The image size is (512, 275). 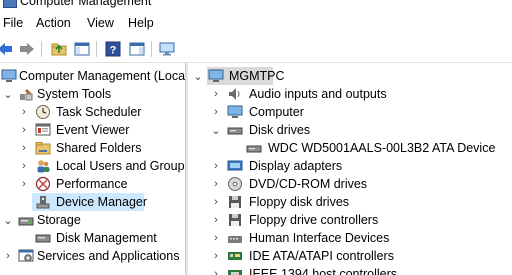 I want to click on title-bar: Computer Management, so click(x=256, y=5).